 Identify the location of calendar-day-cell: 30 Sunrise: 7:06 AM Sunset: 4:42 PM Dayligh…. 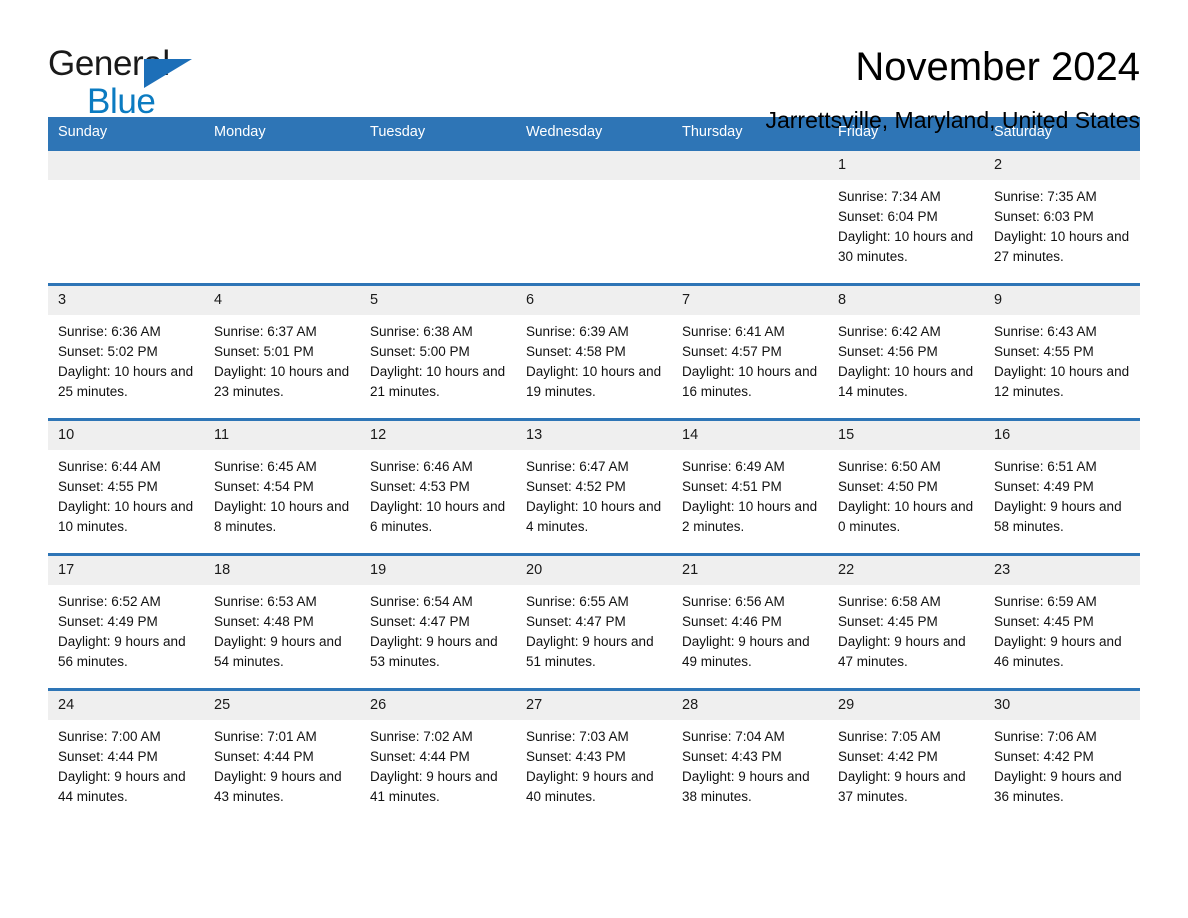
(1062, 755).